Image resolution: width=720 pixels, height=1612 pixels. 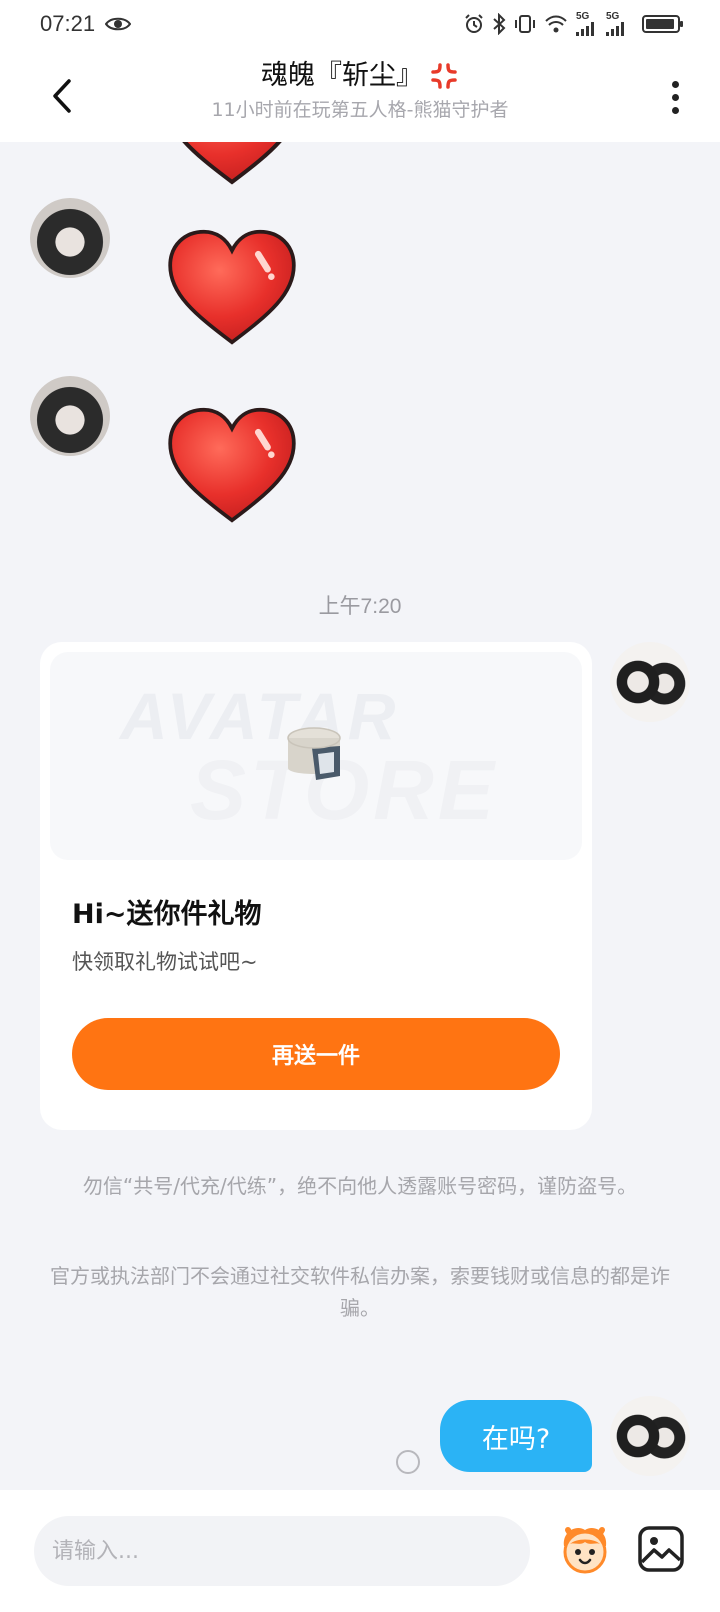 I want to click on back-button, so click(x=62, y=96).